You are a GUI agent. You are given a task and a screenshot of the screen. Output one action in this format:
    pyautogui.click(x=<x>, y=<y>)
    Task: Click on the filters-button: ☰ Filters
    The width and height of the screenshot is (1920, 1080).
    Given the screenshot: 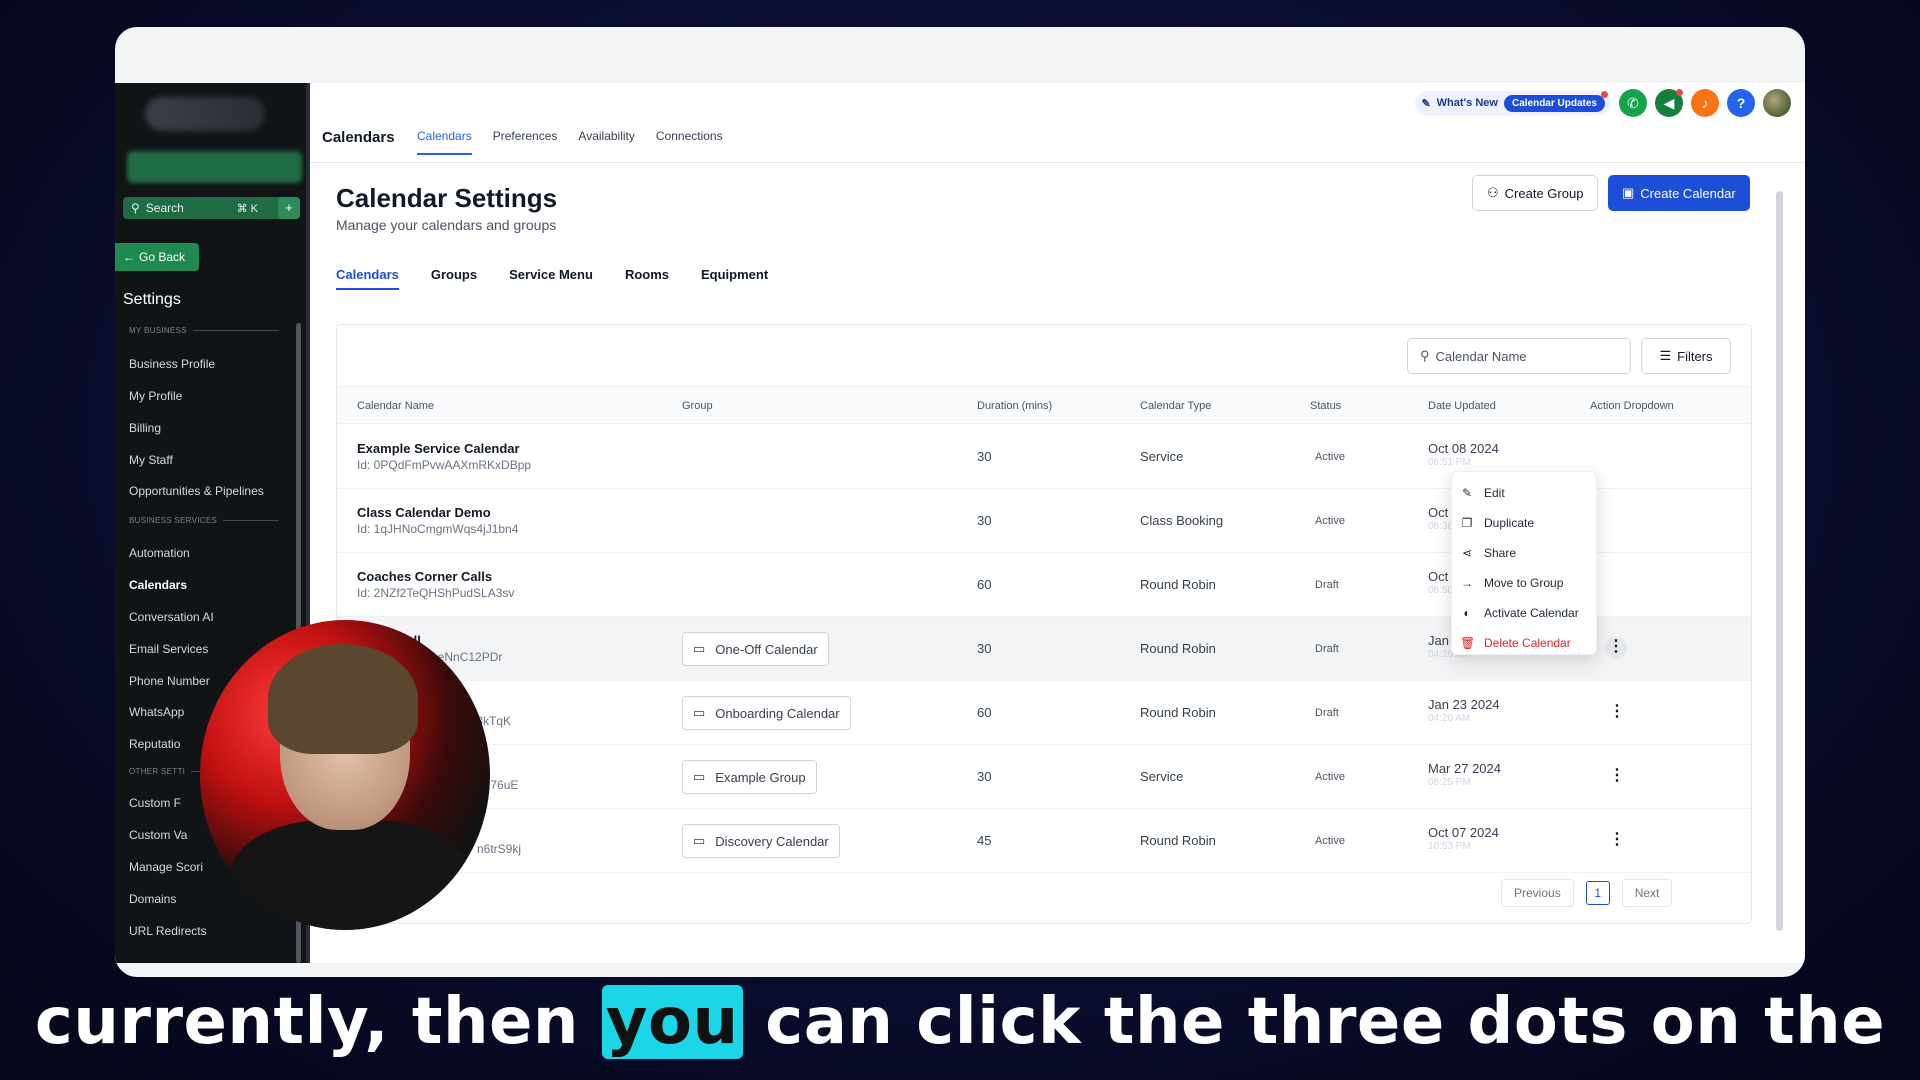 What is the action you would take?
    pyautogui.click(x=1686, y=356)
    